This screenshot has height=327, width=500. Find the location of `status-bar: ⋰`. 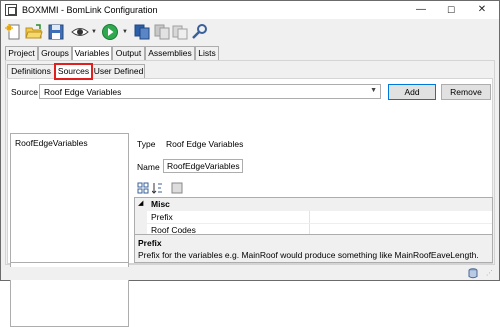

status-bar: ⋰ is located at coordinates (250, 273).